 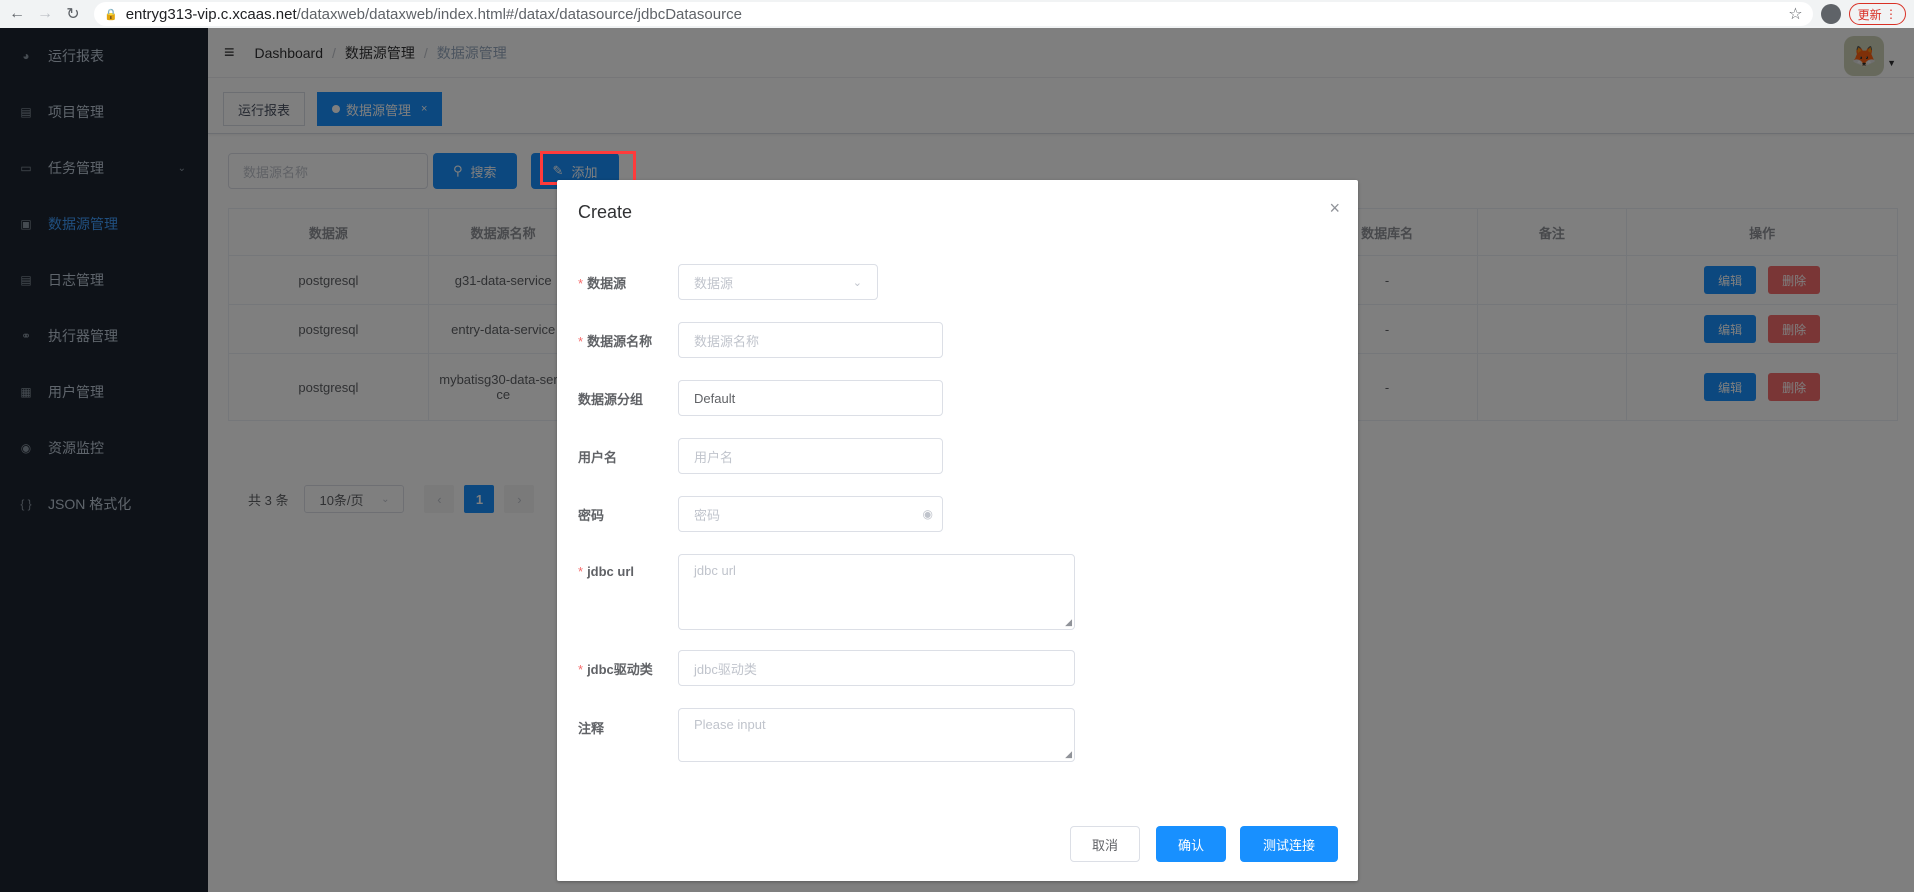 I want to click on form-label: 注释, so click(x=628, y=722).